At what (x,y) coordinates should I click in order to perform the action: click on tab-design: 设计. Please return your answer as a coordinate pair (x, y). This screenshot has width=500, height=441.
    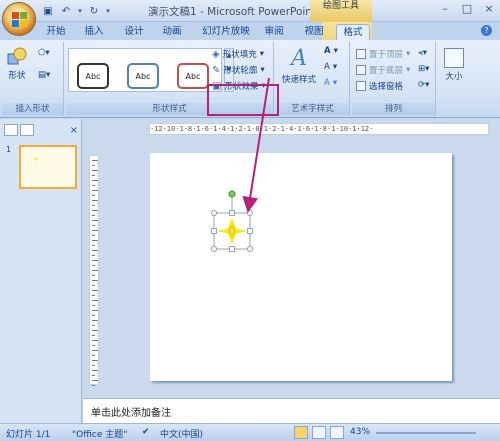
    Looking at the image, I should click on (134, 32).